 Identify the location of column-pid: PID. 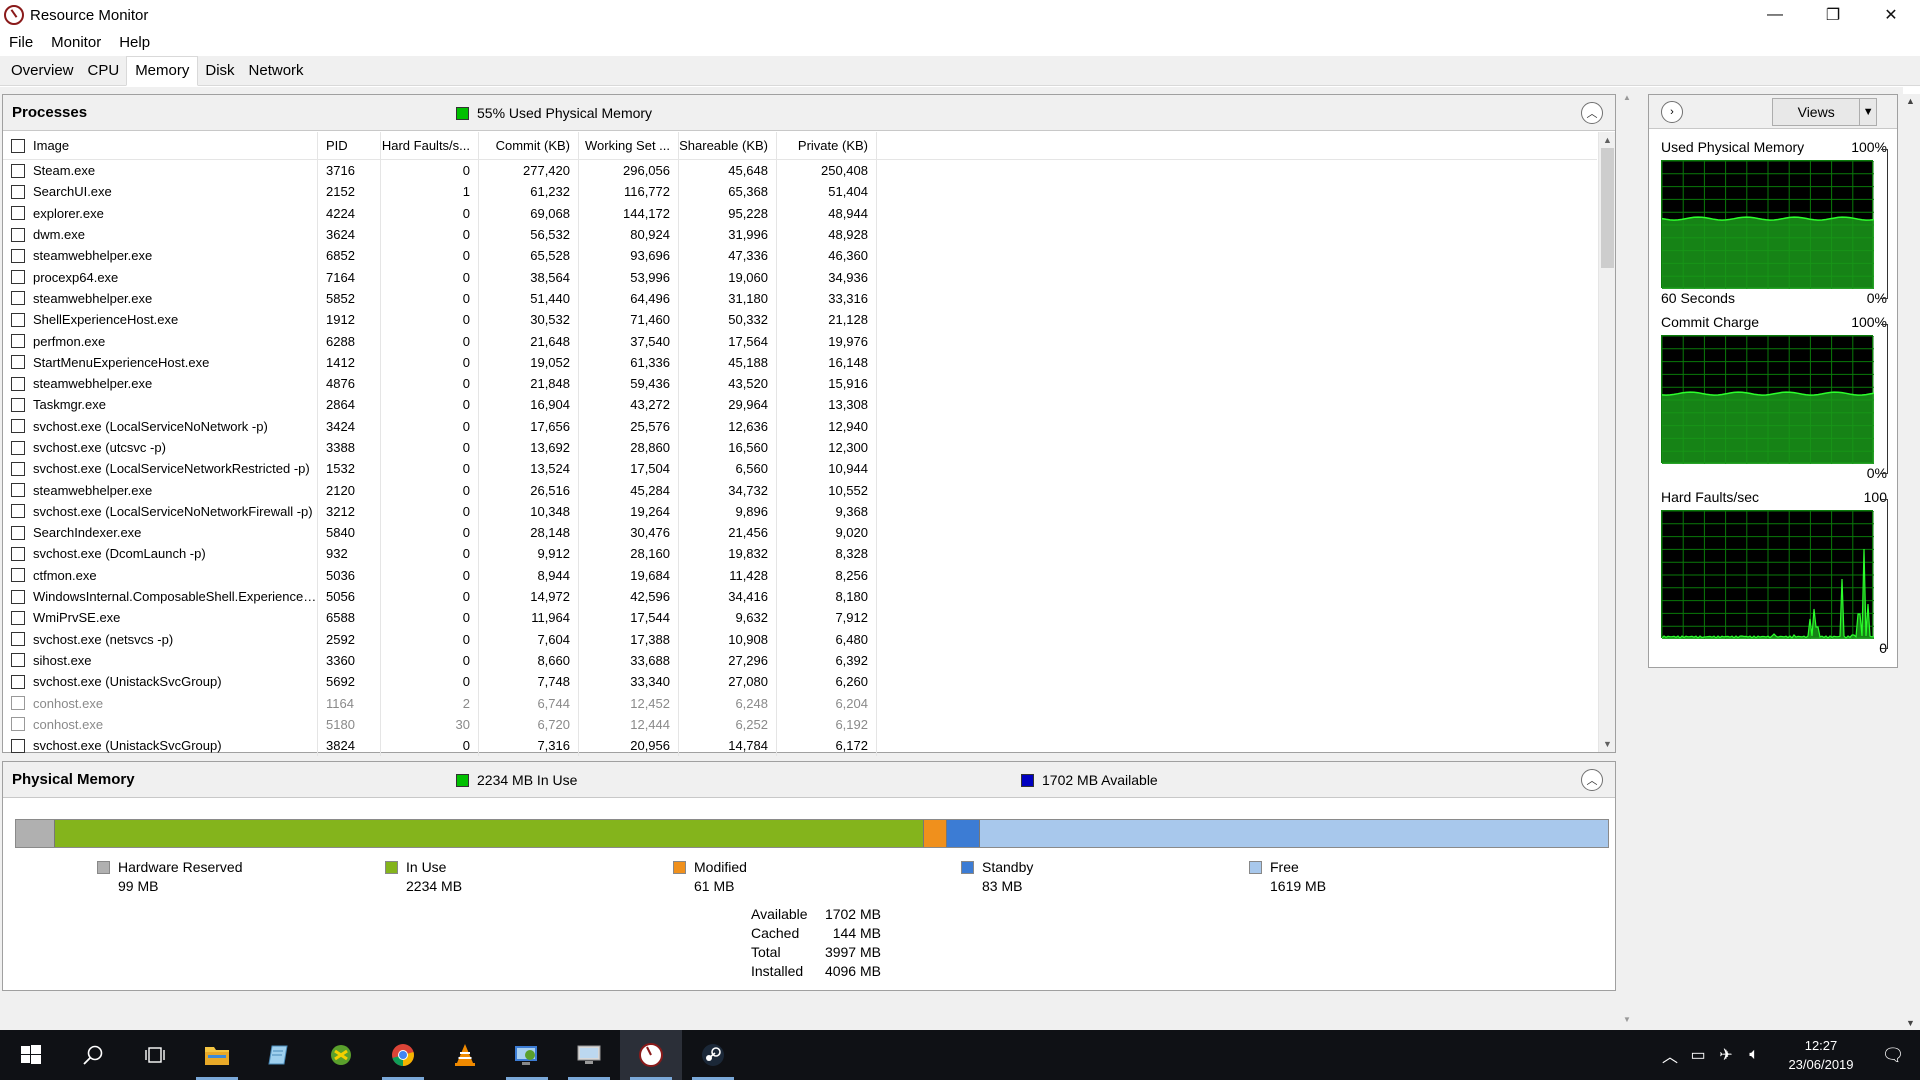
(349, 145).